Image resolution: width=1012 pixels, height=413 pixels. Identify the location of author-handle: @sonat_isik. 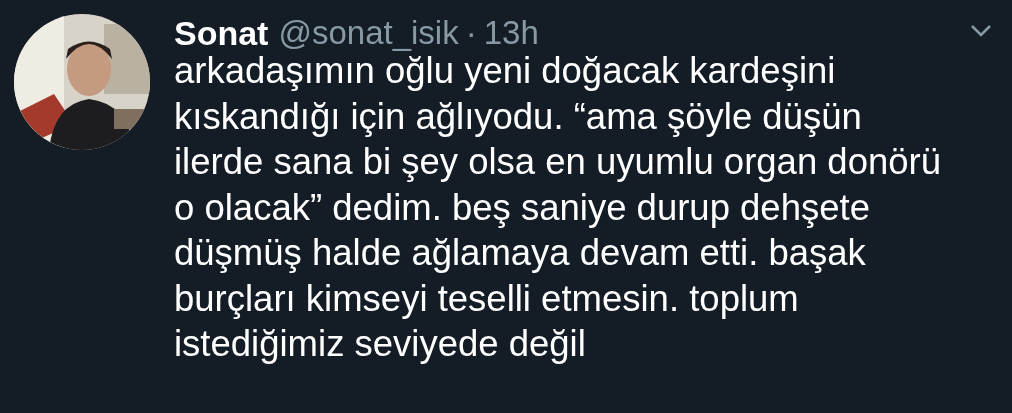
(368, 33).